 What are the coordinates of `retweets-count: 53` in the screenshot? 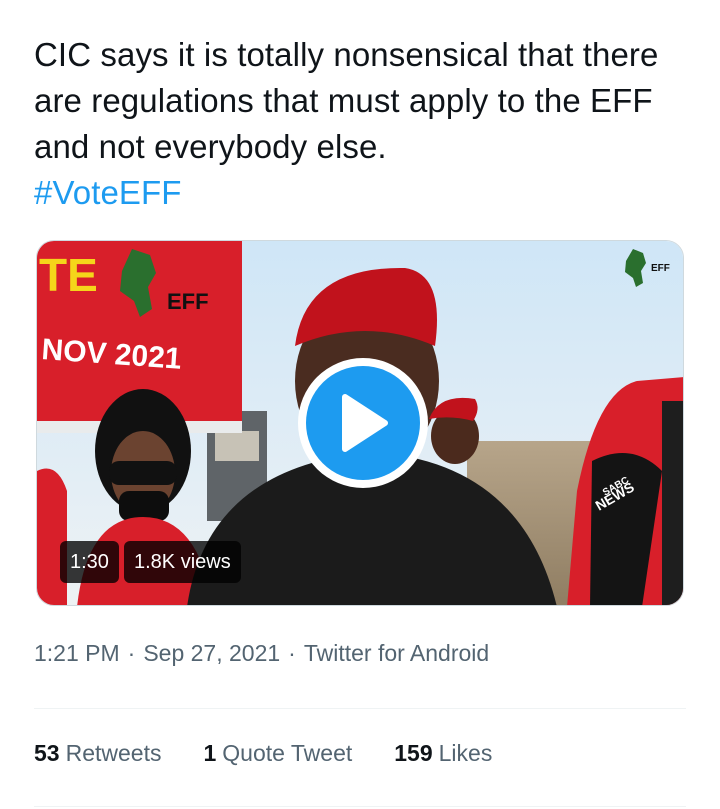 It's located at (47, 753).